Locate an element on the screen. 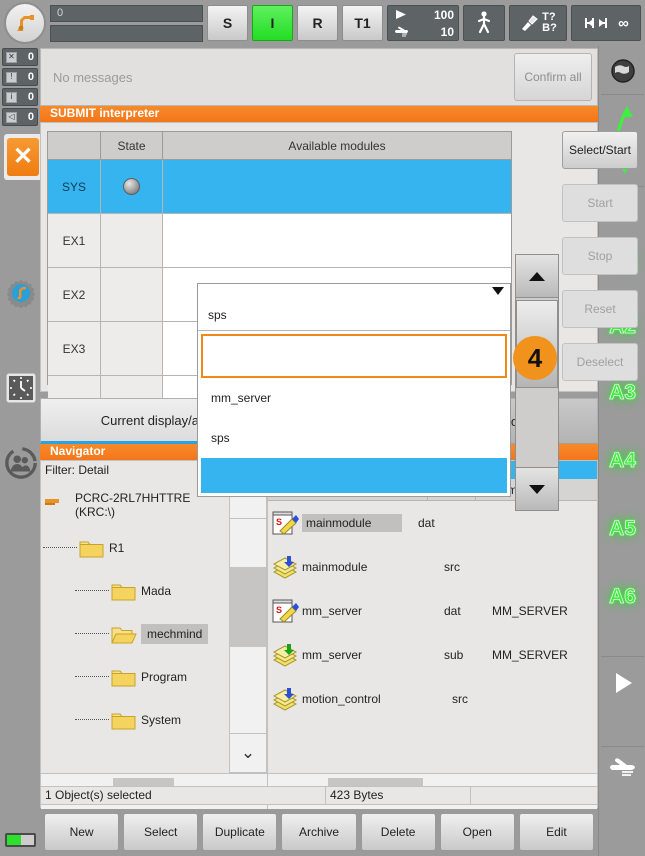  battery-fill is located at coordinates (14, 840).